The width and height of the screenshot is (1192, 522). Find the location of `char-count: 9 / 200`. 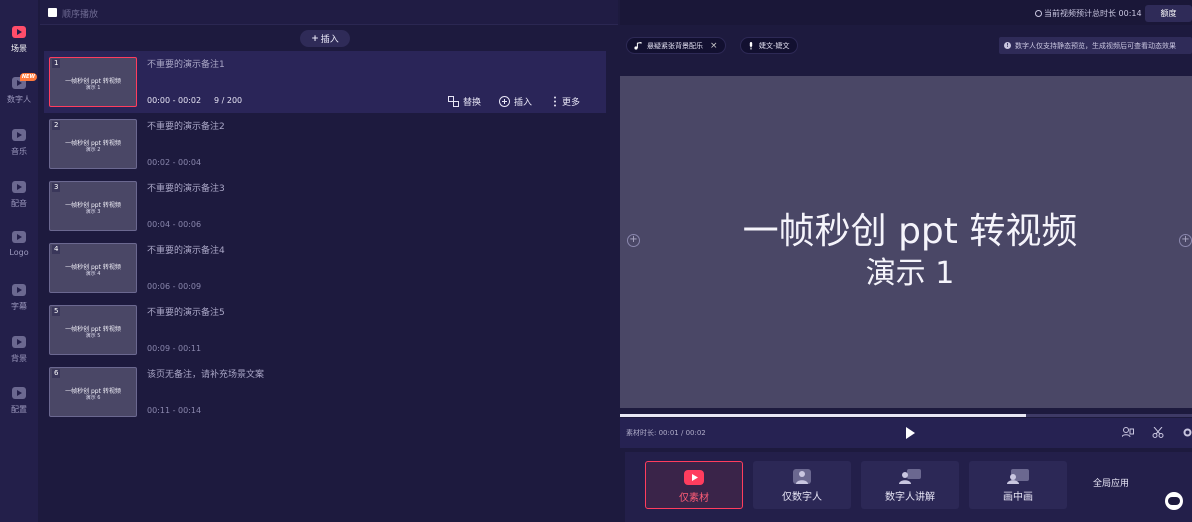

char-count: 9 / 200 is located at coordinates (228, 100).